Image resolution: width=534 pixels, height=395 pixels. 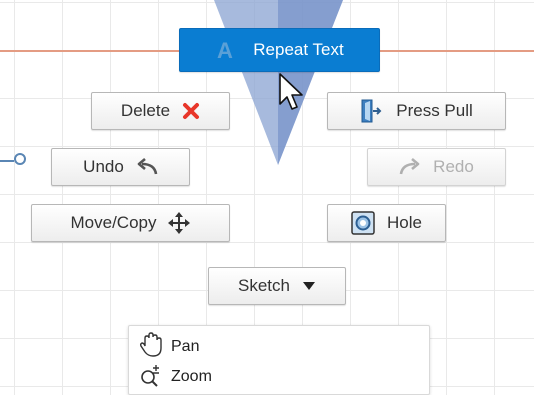 What do you see at coordinates (291, 91) in the screenshot?
I see `mouse-cursor-icon` at bounding box center [291, 91].